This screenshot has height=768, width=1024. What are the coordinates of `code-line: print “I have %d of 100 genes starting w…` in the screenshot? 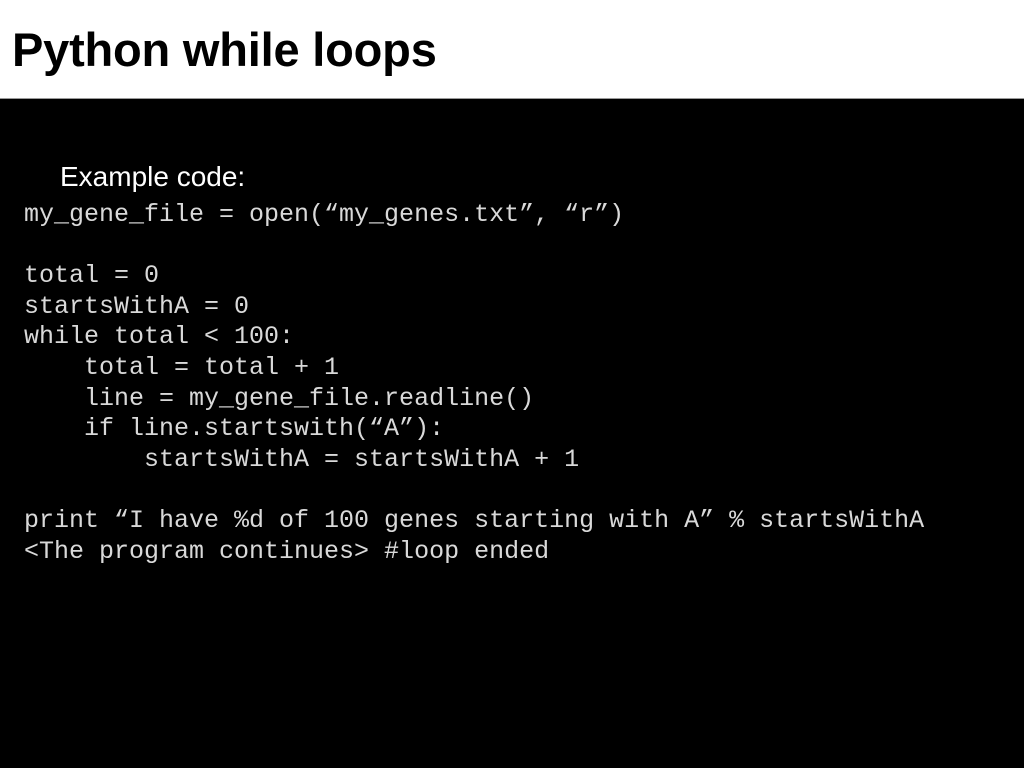 It's located at (474, 520).